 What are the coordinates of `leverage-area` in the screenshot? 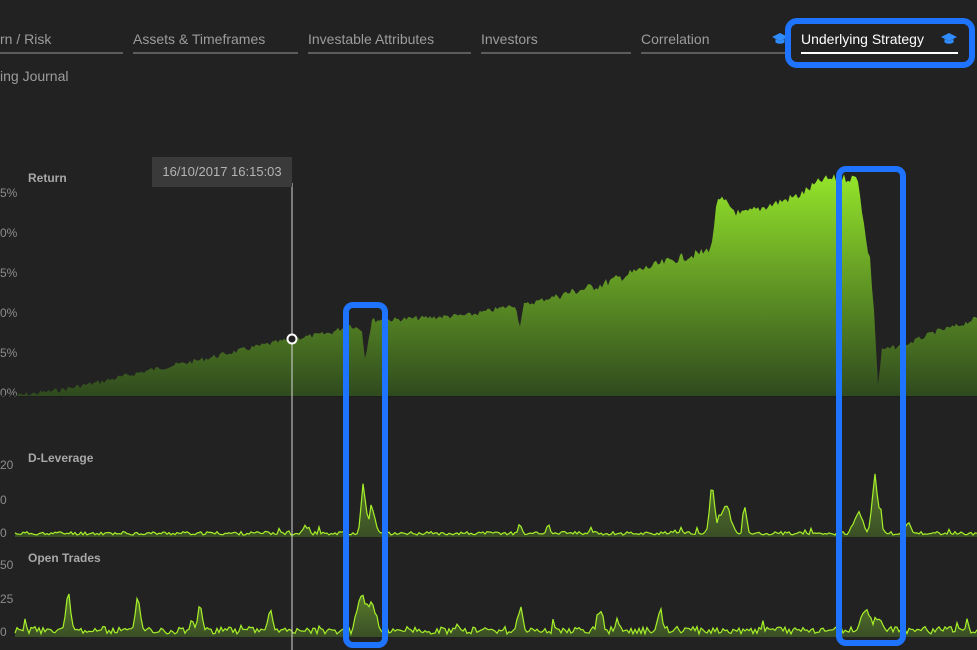 It's located at (496, 505).